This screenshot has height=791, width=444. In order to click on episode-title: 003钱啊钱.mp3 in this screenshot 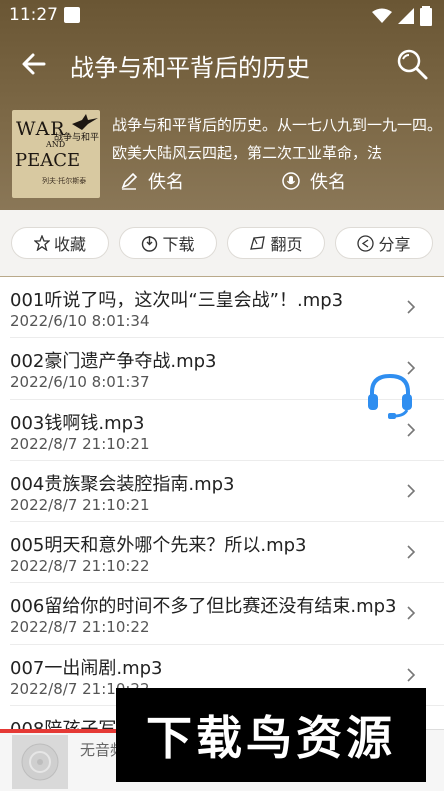, I will do `click(77, 423)`.